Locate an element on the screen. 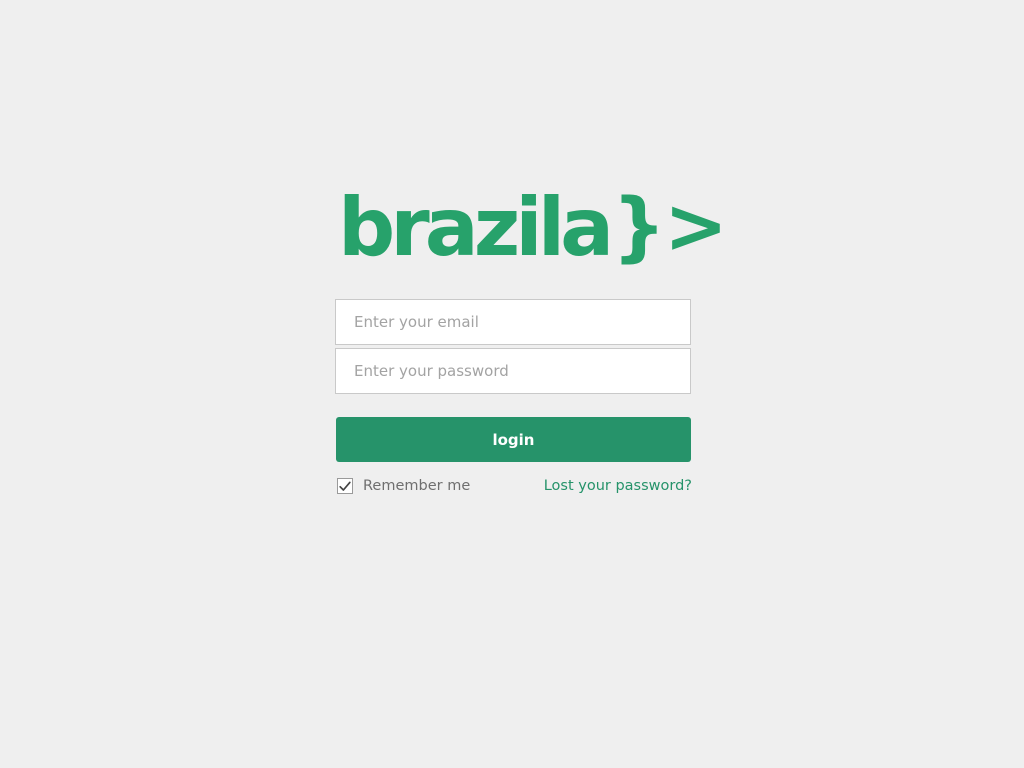 The image size is (1024, 768). remember-me-option: Remember me is located at coordinates (403, 486).